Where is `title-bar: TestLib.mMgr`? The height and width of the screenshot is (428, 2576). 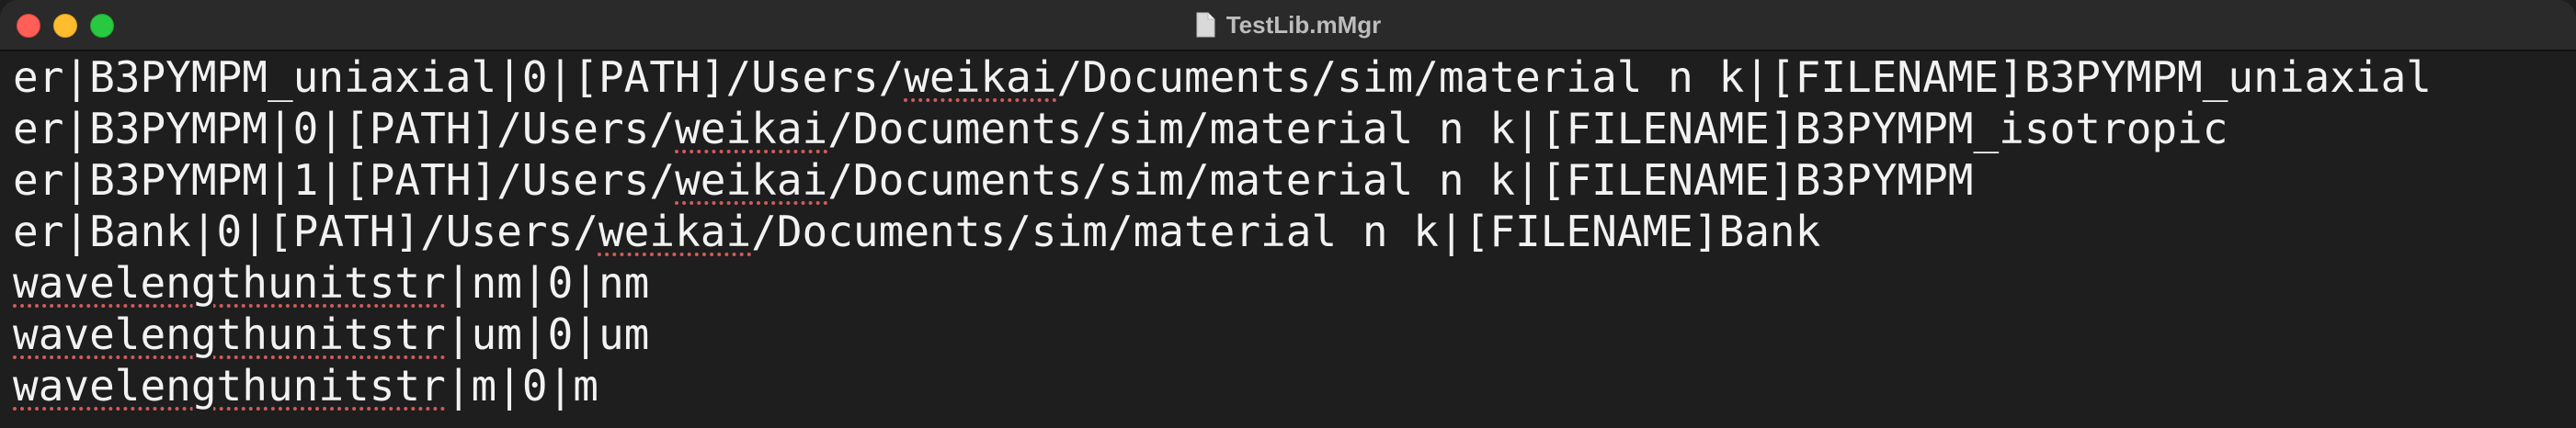
title-bar: TestLib.mMgr is located at coordinates (1288, 25).